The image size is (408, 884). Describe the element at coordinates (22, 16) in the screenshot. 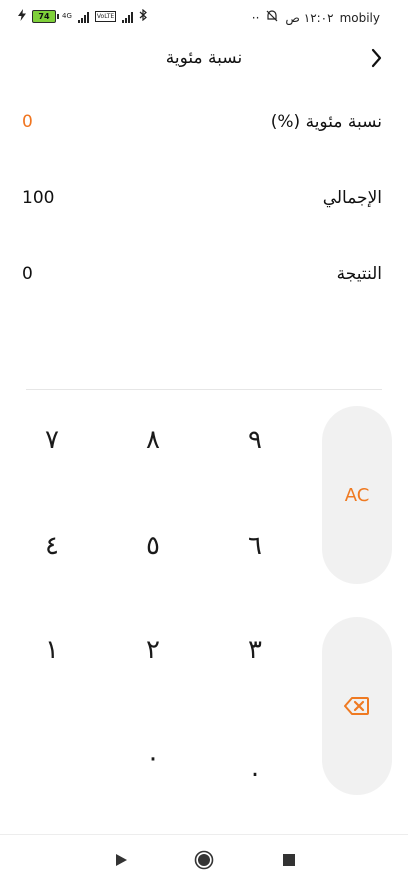

I see `charging-icon` at that location.